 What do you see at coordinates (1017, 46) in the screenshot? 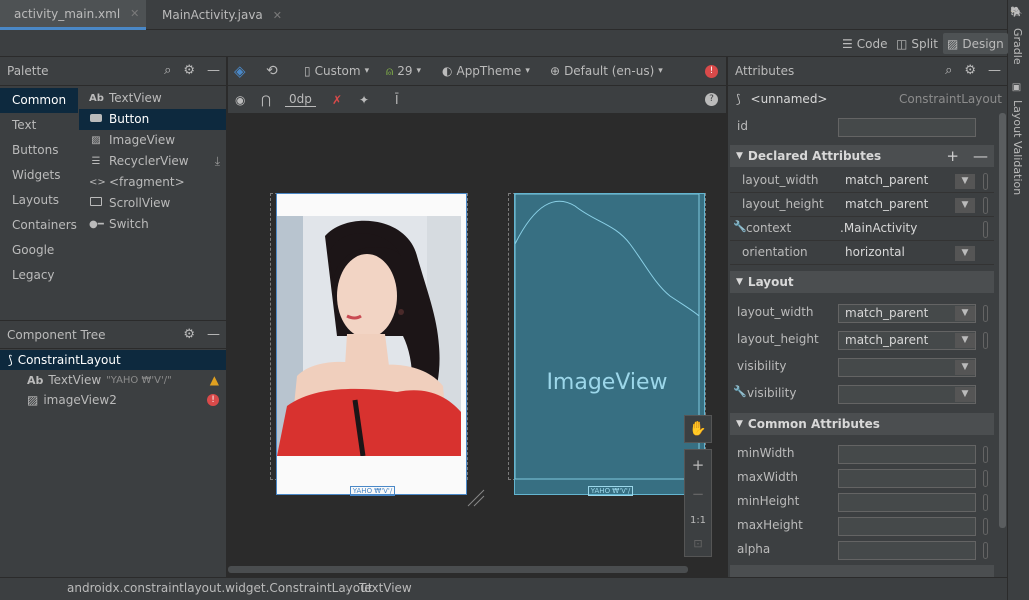
I see `gradle-tool-button: Gradle` at bounding box center [1017, 46].